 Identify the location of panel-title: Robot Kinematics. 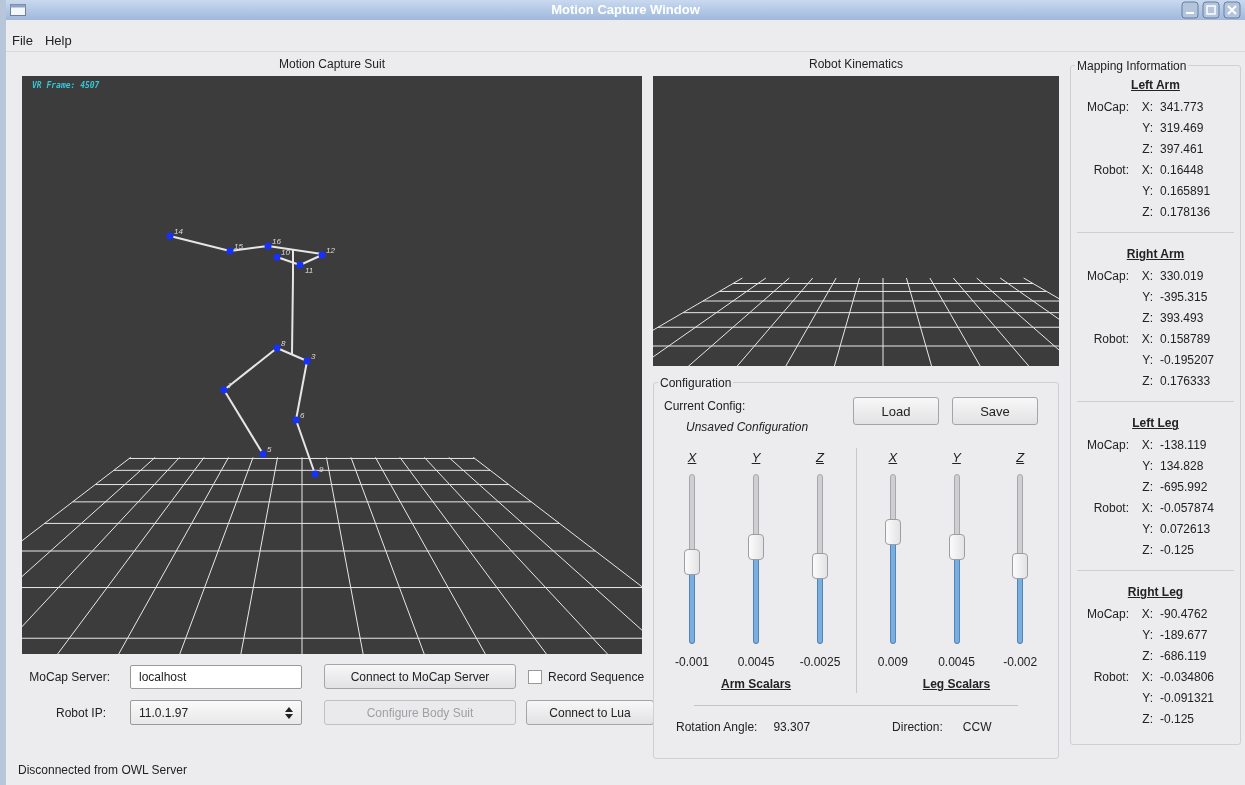
(855, 65).